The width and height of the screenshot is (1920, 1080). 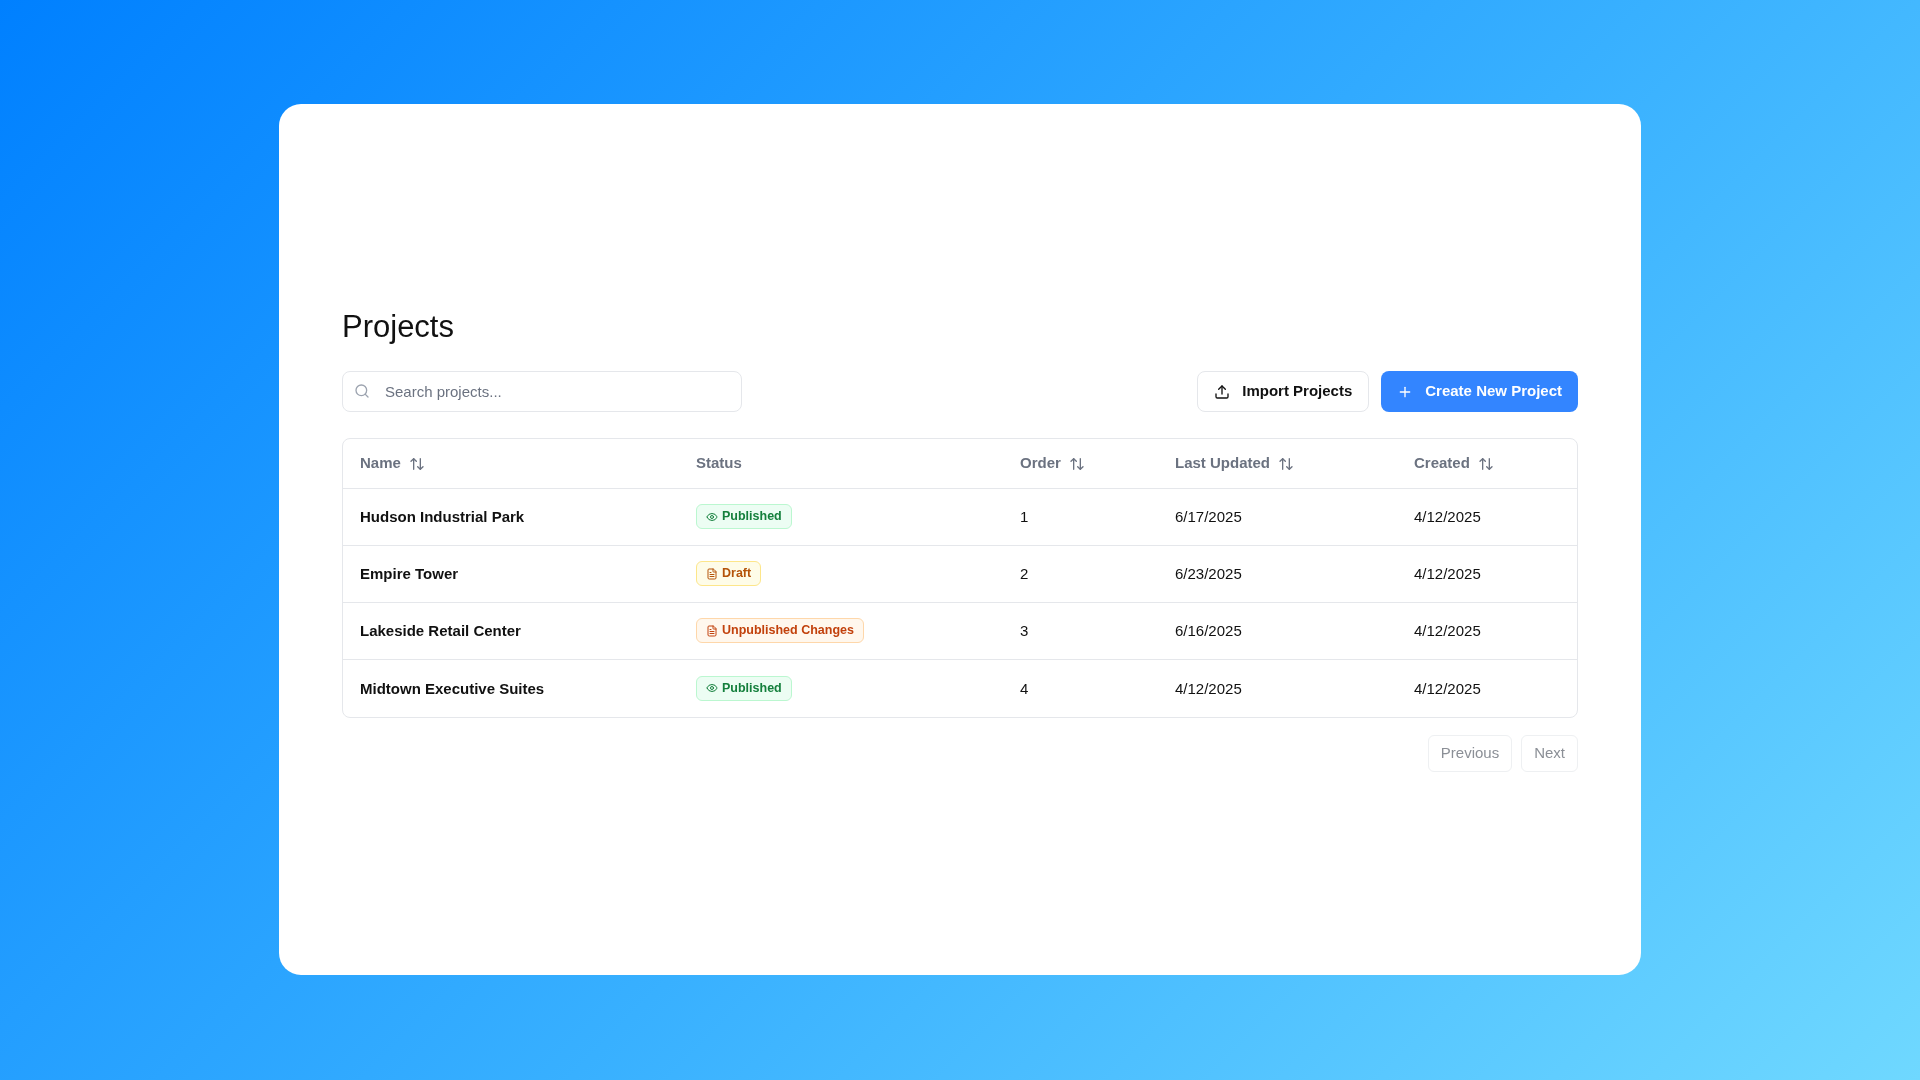 I want to click on column-header: Last Updated, so click(x=1234, y=463).